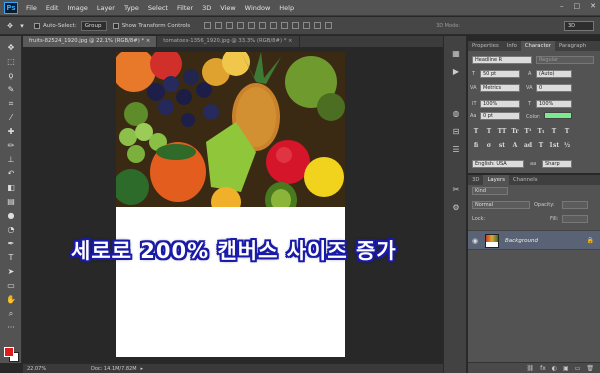 The height and width of the screenshot is (373, 600). Describe the element at coordinates (475, 180) in the screenshot. I see `tab-3d: 3D` at that location.